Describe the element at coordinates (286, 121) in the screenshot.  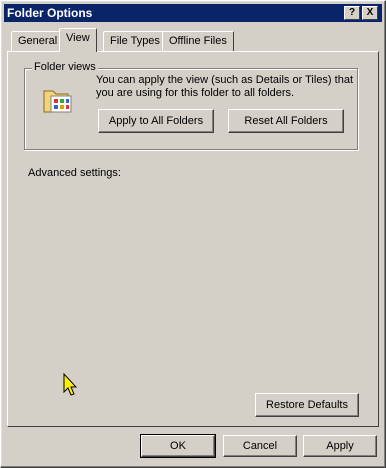
I see `reset-all-folders-button: Reset All Folders` at that location.